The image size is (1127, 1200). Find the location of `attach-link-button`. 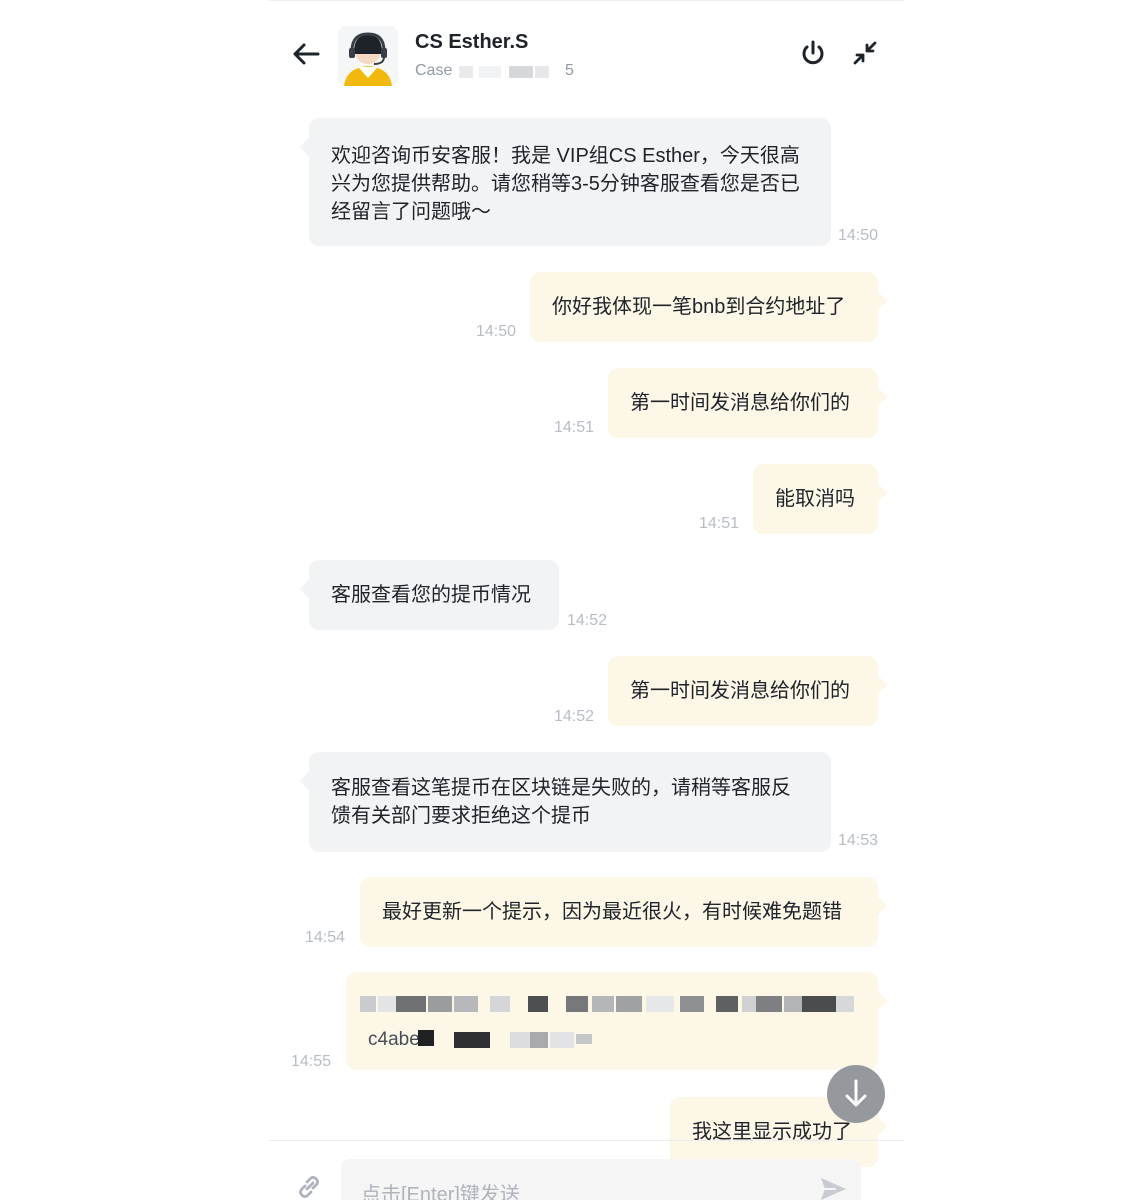

attach-link-button is located at coordinates (309, 1186).